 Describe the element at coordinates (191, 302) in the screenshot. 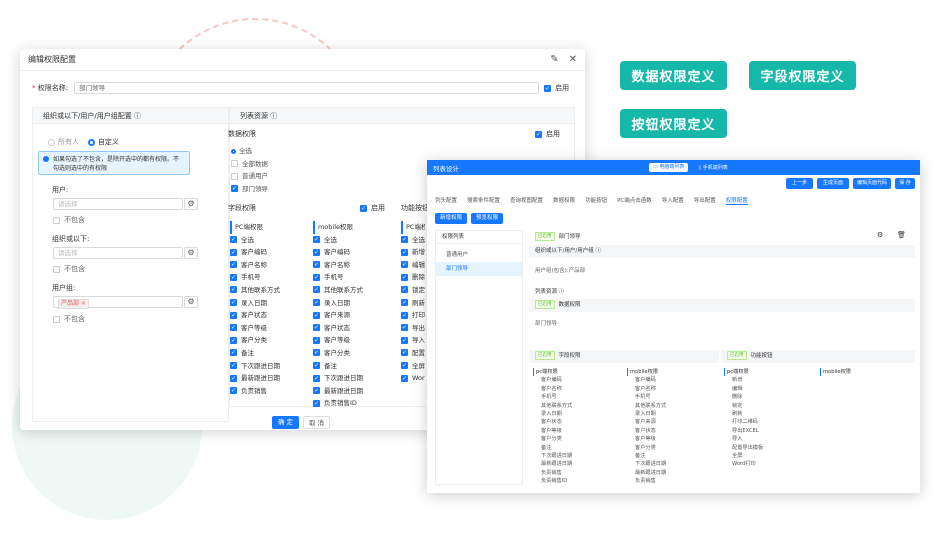

I see `group-gear-icon: ⚙` at that location.